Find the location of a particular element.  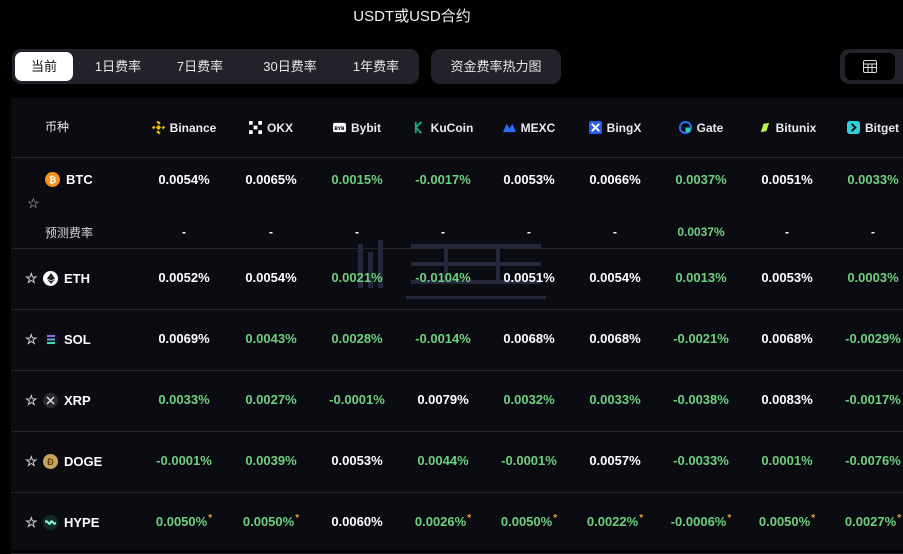

rate-cell: -0.0033% is located at coordinates (701, 460).